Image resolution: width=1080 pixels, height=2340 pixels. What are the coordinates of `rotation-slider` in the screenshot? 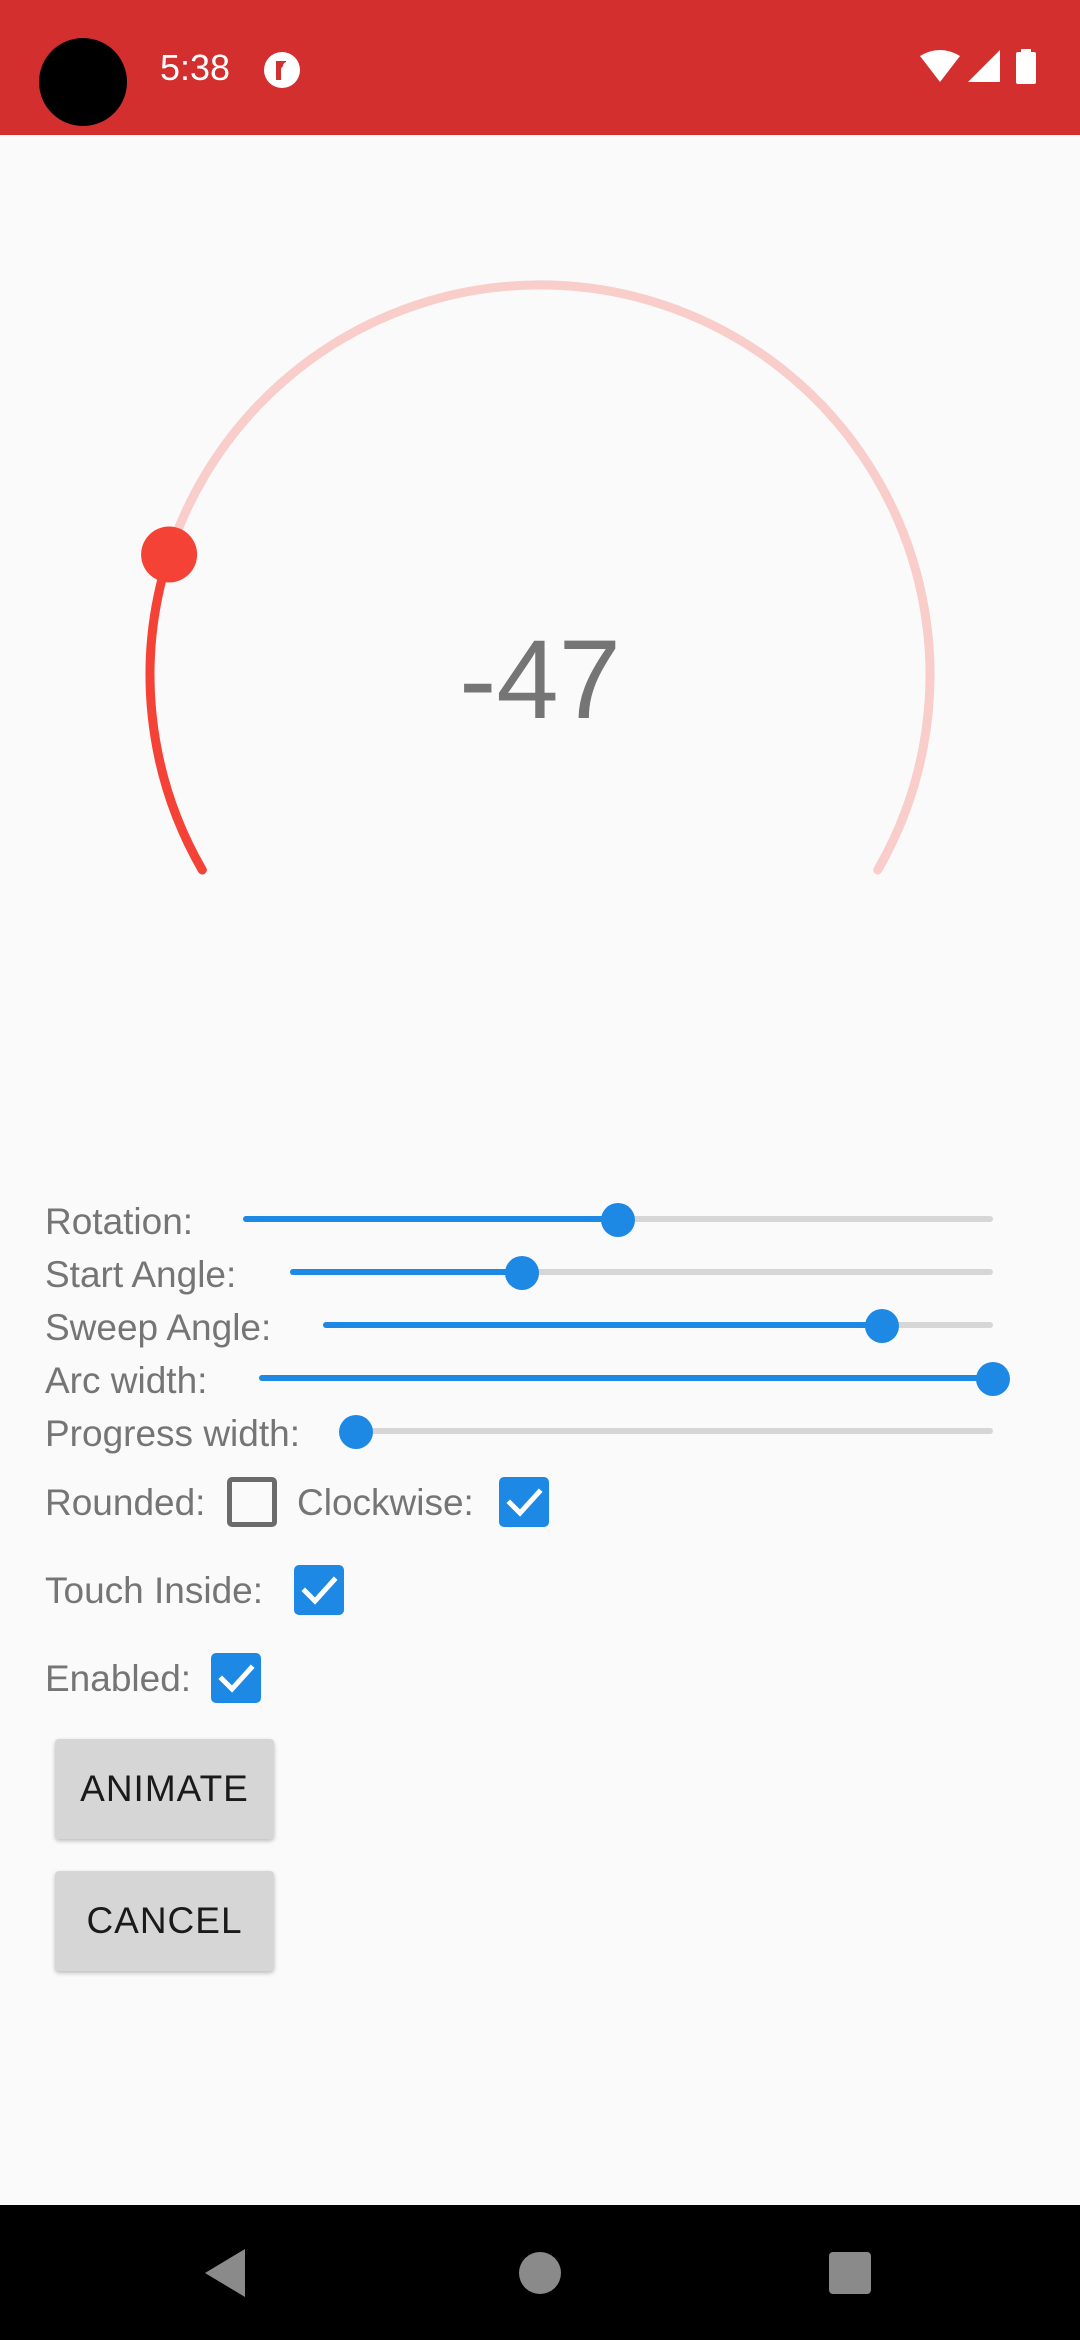 It's located at (618, 1219).